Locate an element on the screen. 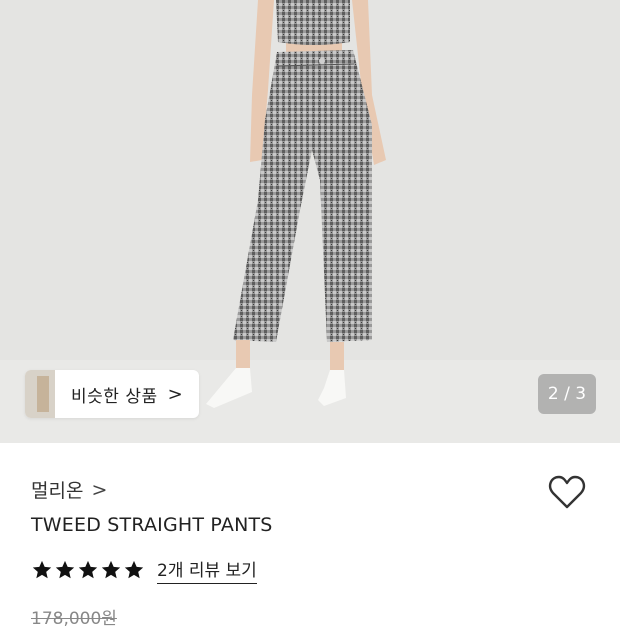 The height and width of the screenshot is (629, 620). star-rating is located at coordinates (88, 570).